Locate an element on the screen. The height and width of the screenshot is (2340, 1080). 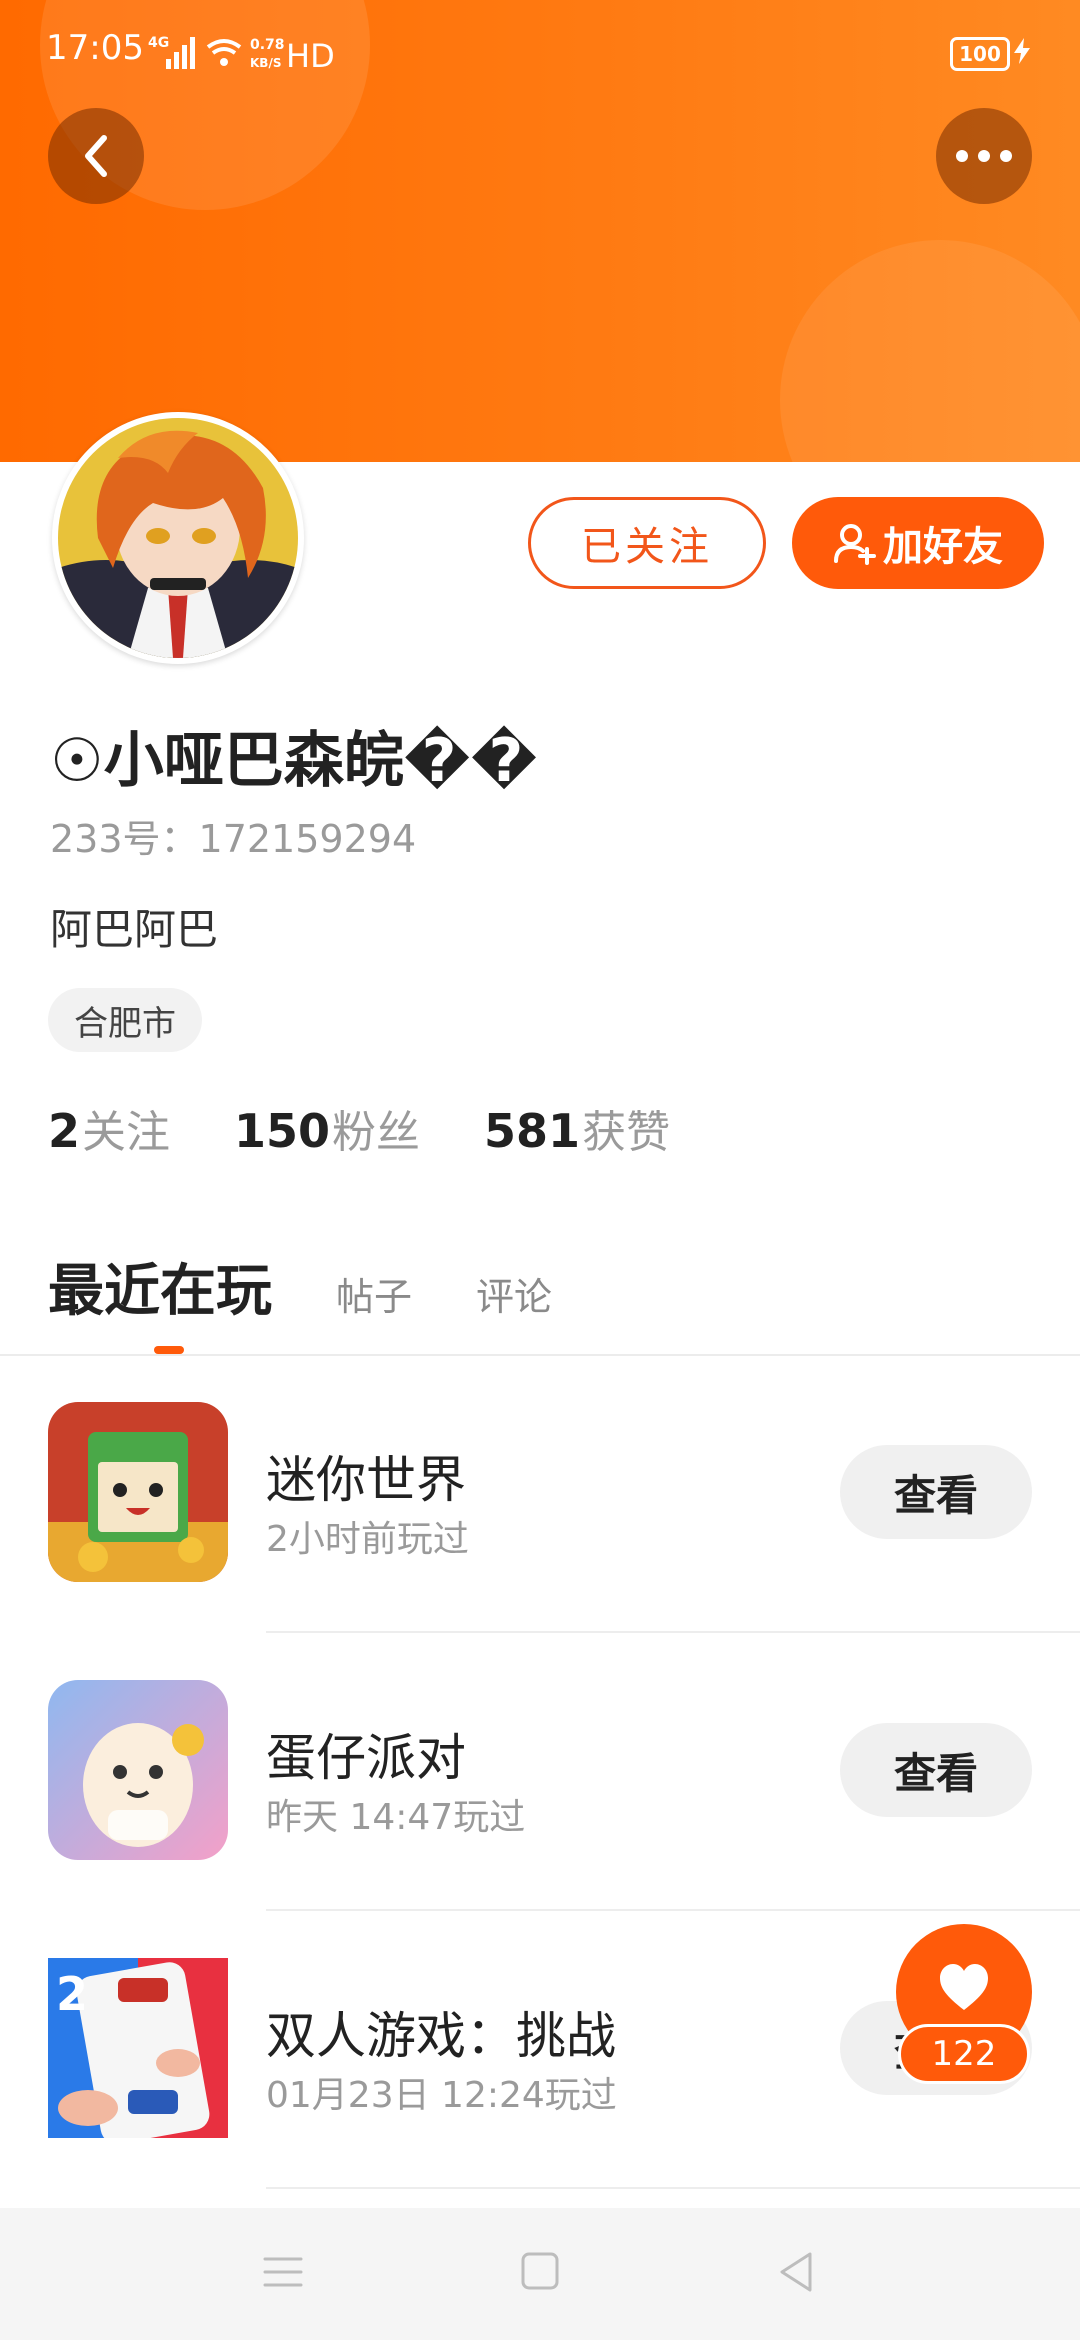
likes-stat: 581 获赞 is located at coordinates (577, 1128).